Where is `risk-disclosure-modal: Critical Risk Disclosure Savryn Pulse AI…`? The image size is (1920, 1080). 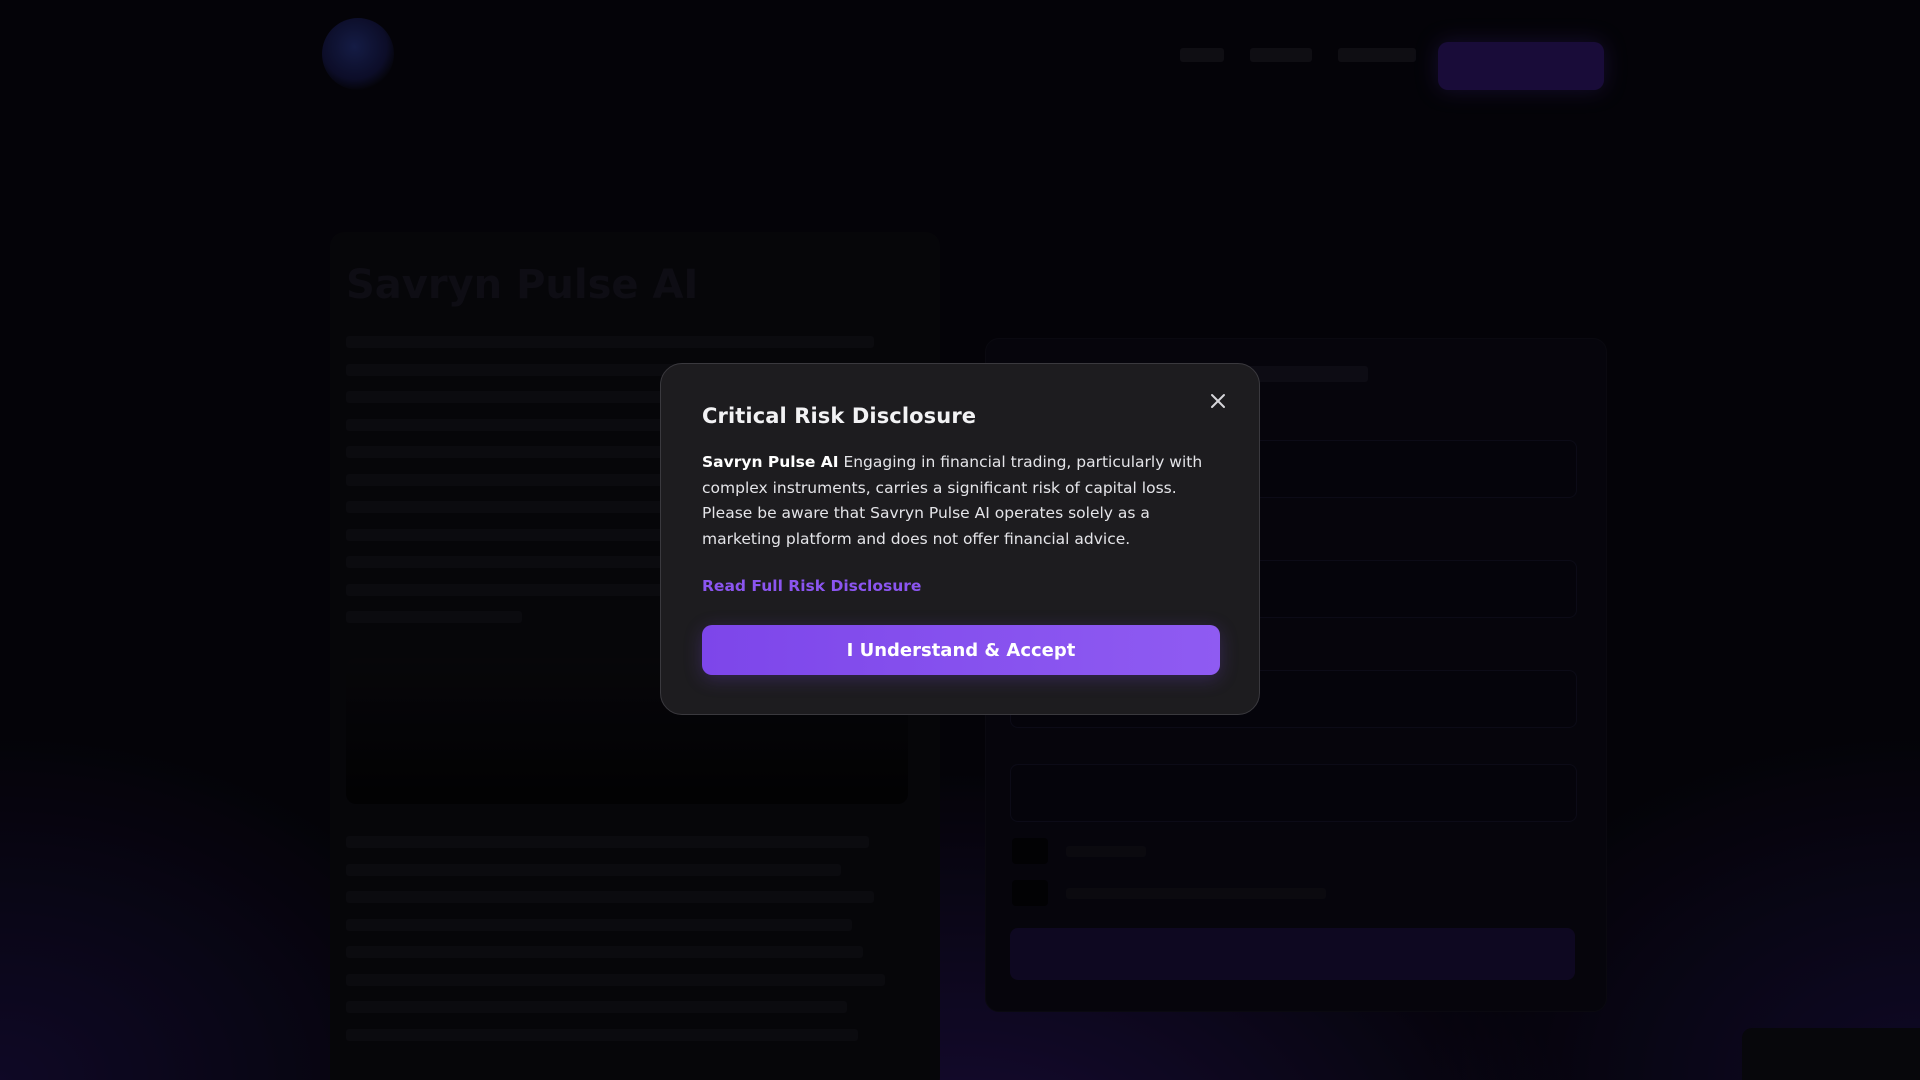 risk-disclosure-modal: Critical Risk Disclosure Savryn Pulse AI… is located at coordinates (960, 539).